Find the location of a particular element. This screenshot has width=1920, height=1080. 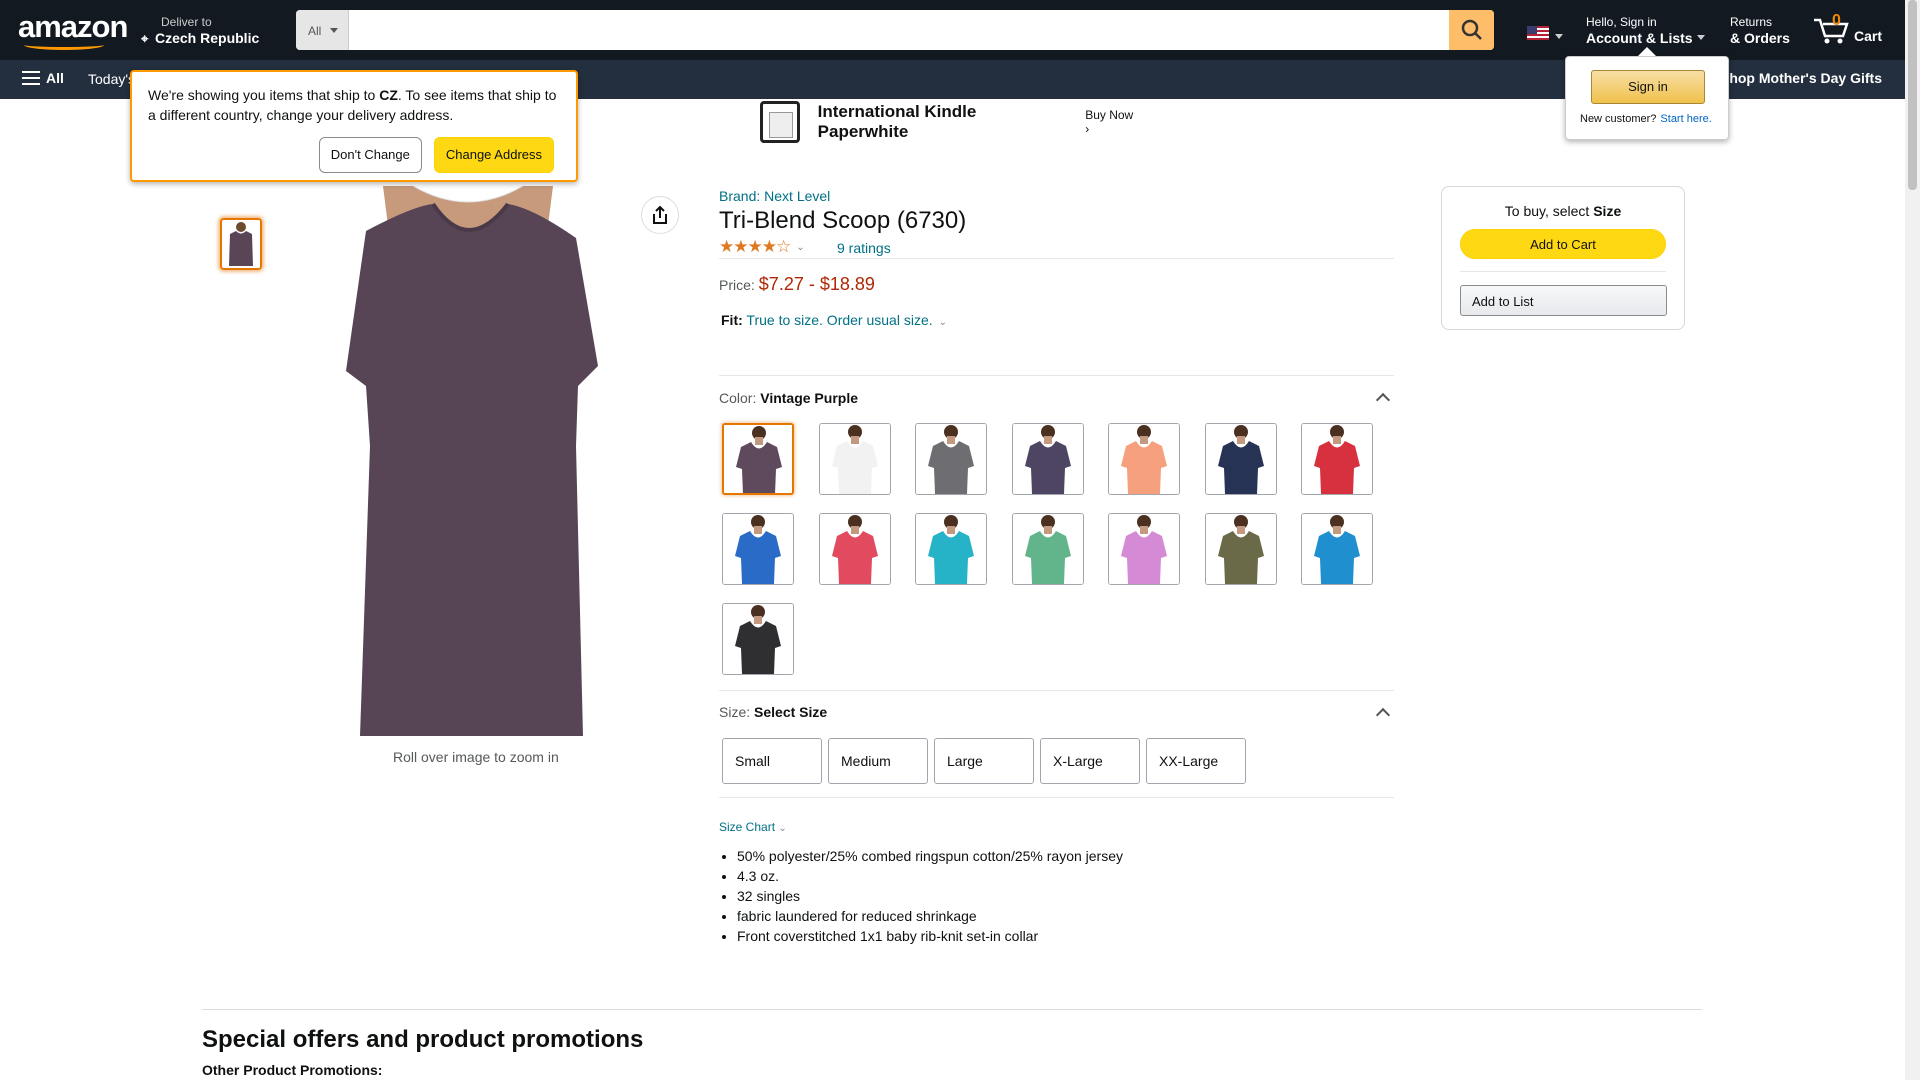

buy-instruction-text: To buy, select is located at coordinates (1549, 211).